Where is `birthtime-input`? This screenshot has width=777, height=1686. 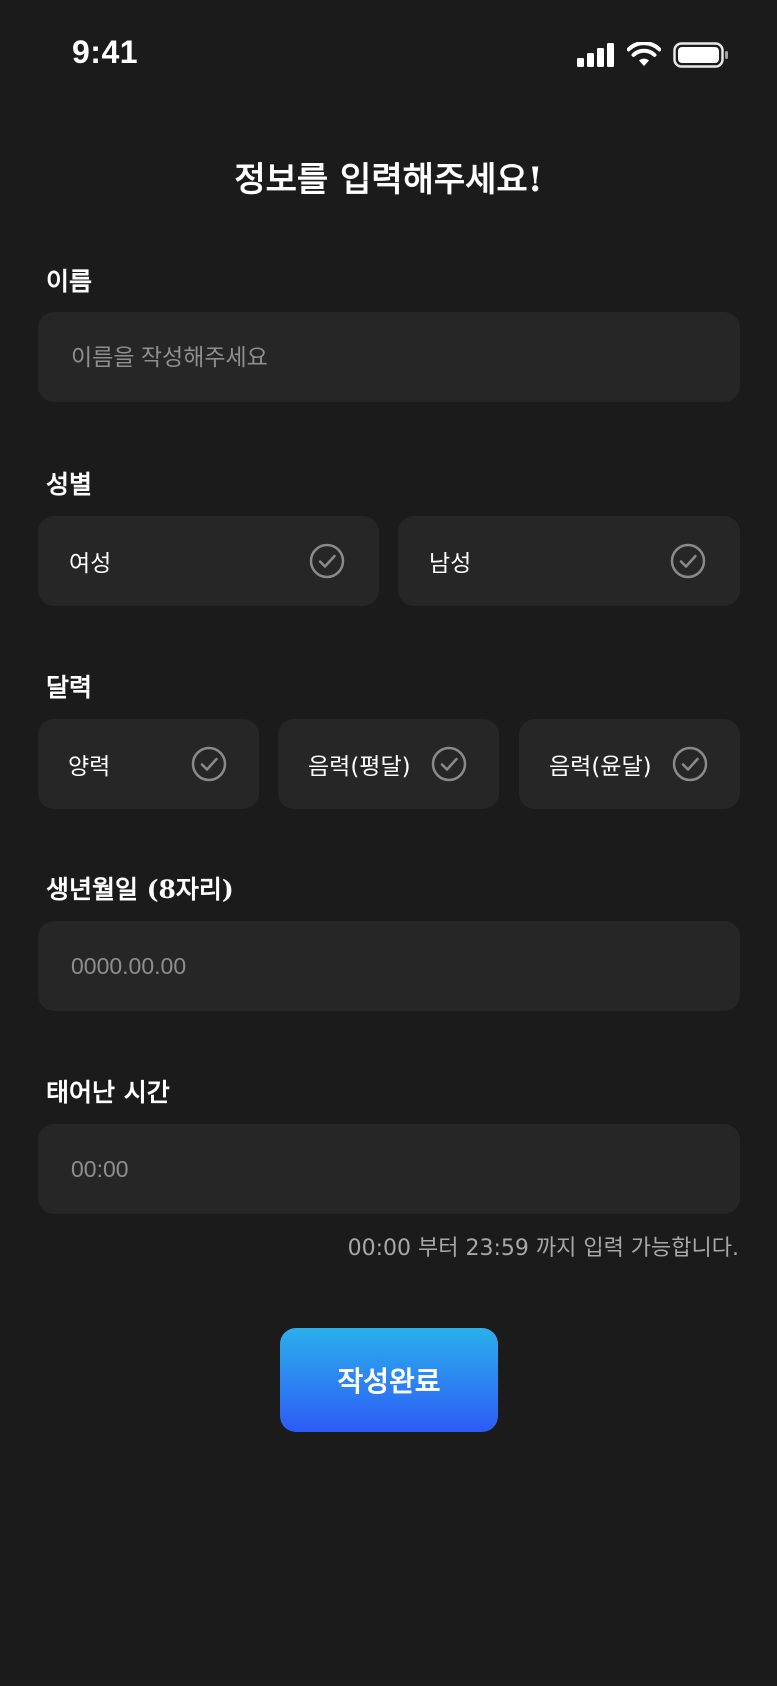 birthtime-input is located at coordinates (404, 1169).